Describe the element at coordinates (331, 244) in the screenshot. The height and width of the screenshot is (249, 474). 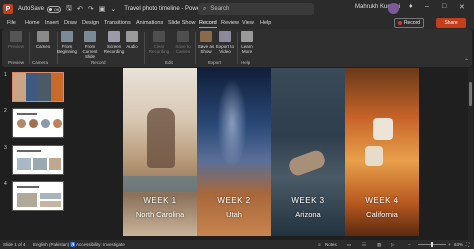
I see `notes-button: Notes` at that location.